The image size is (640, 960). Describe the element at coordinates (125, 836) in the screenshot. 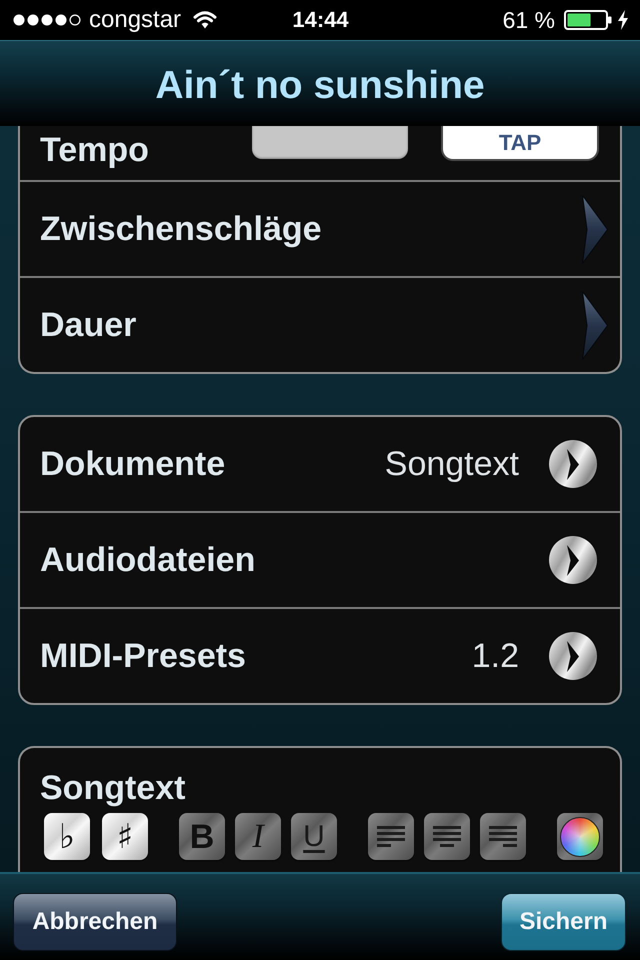

I see `sharp-button: ♯` at that location.